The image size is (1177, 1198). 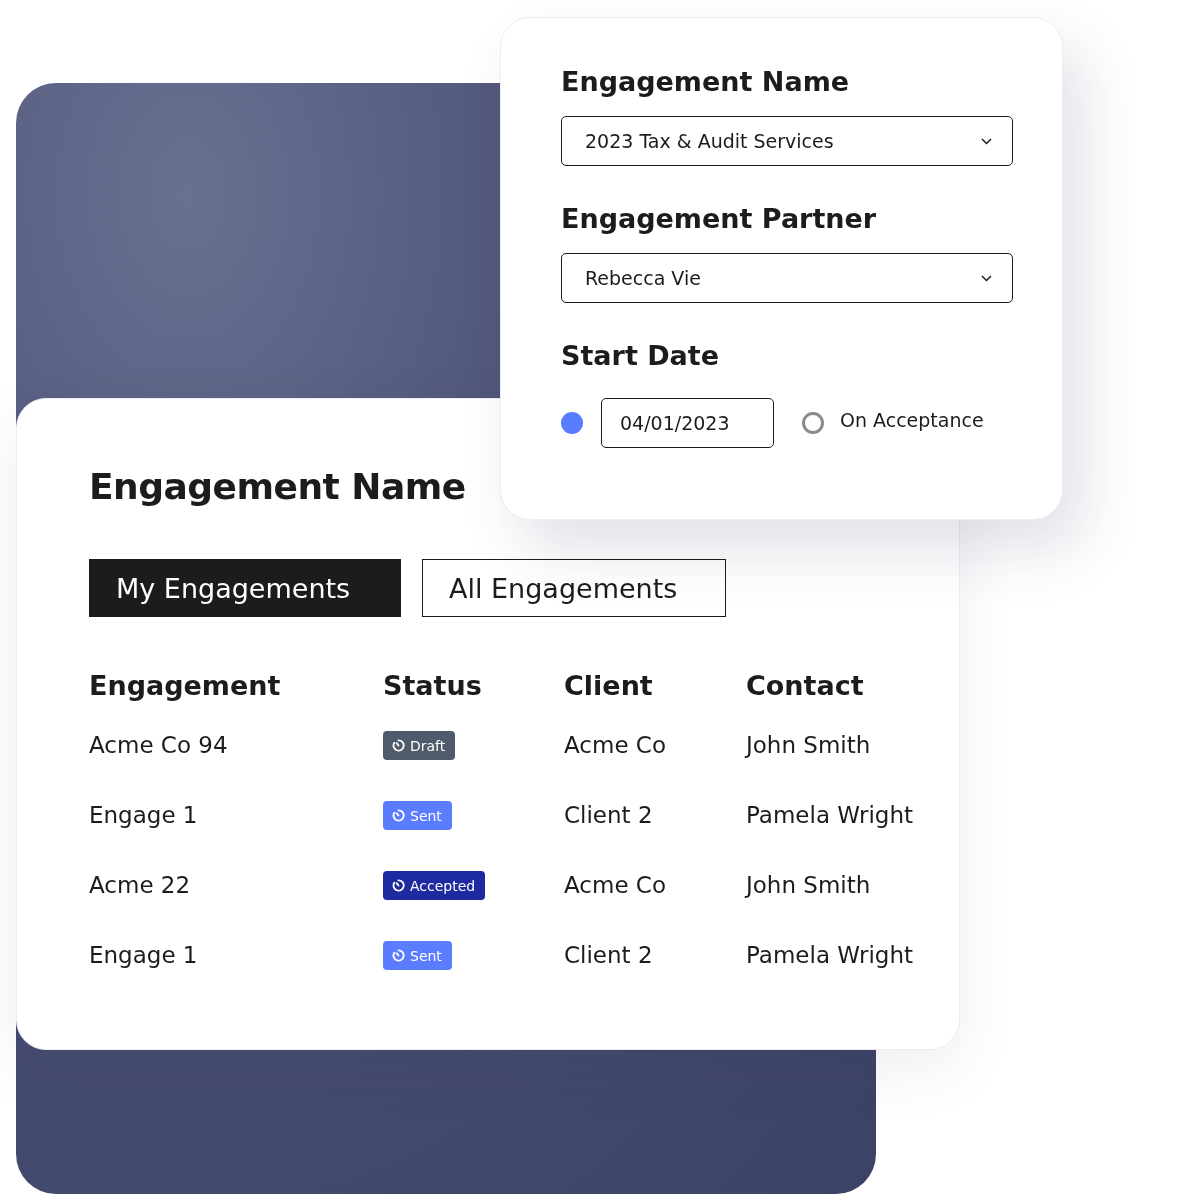 I want to click on field-label: Engagement Partner, so click(x=719, y=219).